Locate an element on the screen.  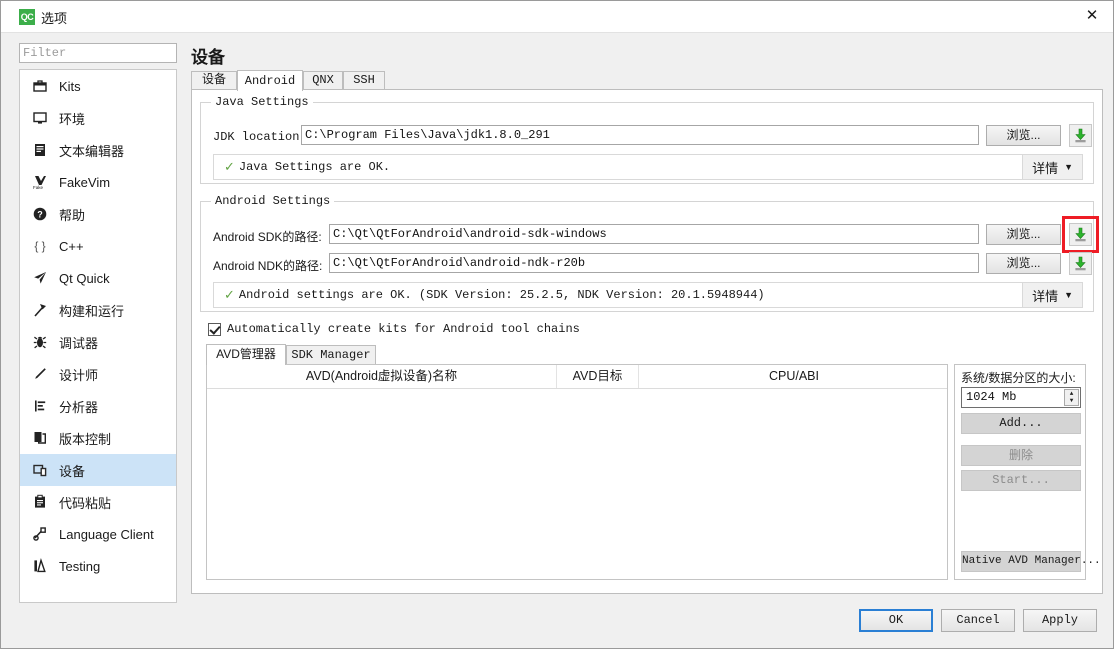
sidebar-item-label: Testing is located at coordinates (80, 566).